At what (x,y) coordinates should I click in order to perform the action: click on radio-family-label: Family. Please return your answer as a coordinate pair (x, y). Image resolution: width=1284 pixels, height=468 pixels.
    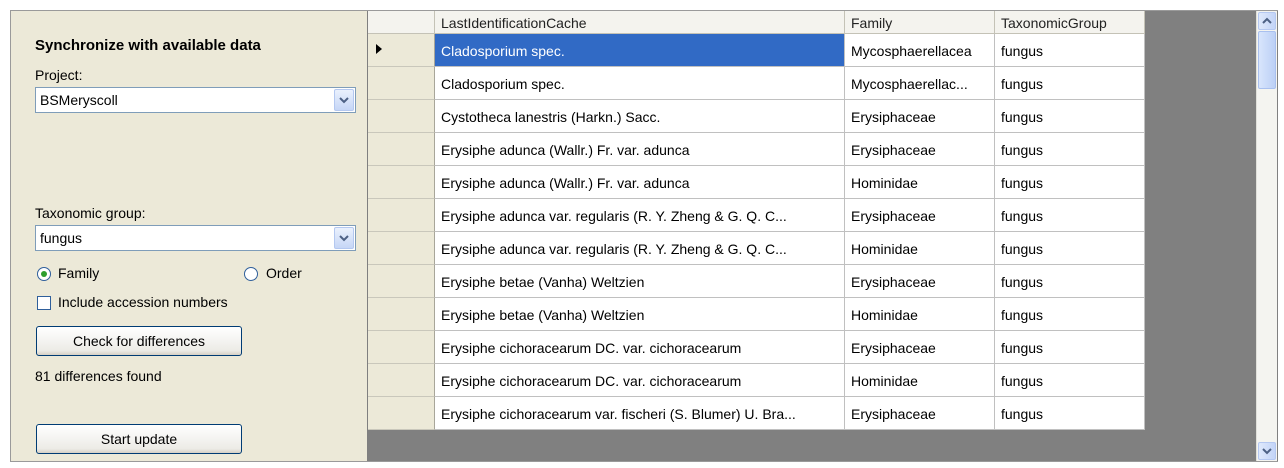
    Looking at the image, I should click on (79, 273).